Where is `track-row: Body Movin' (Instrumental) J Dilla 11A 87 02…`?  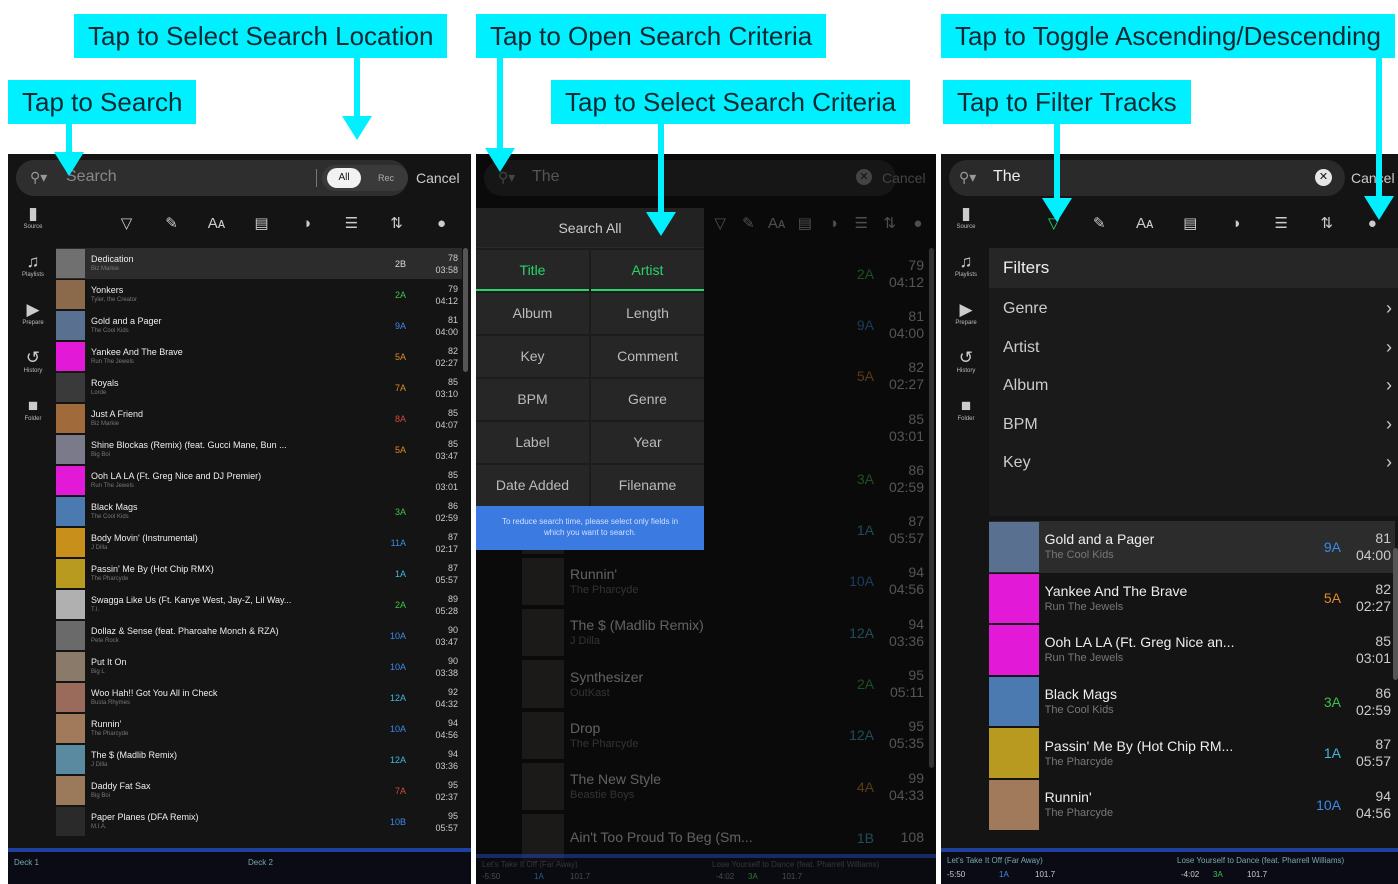
track-row: Body Movin' (Instrumental) J Dilla 11A 87 02… is located at coordinates (259, 542).